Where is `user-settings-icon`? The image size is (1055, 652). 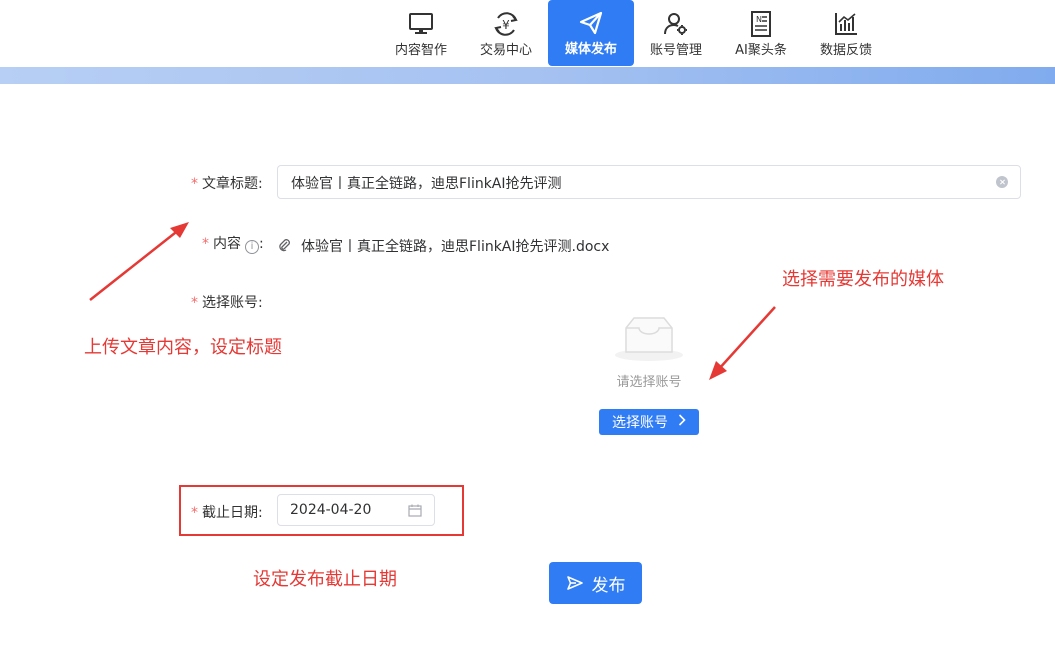 user-settings-icon is located at coordinates (676, 24).